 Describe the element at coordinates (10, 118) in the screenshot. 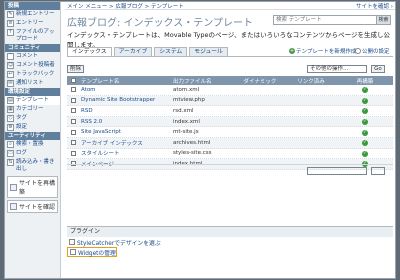

I see `tag-icon: ◇` at that location.